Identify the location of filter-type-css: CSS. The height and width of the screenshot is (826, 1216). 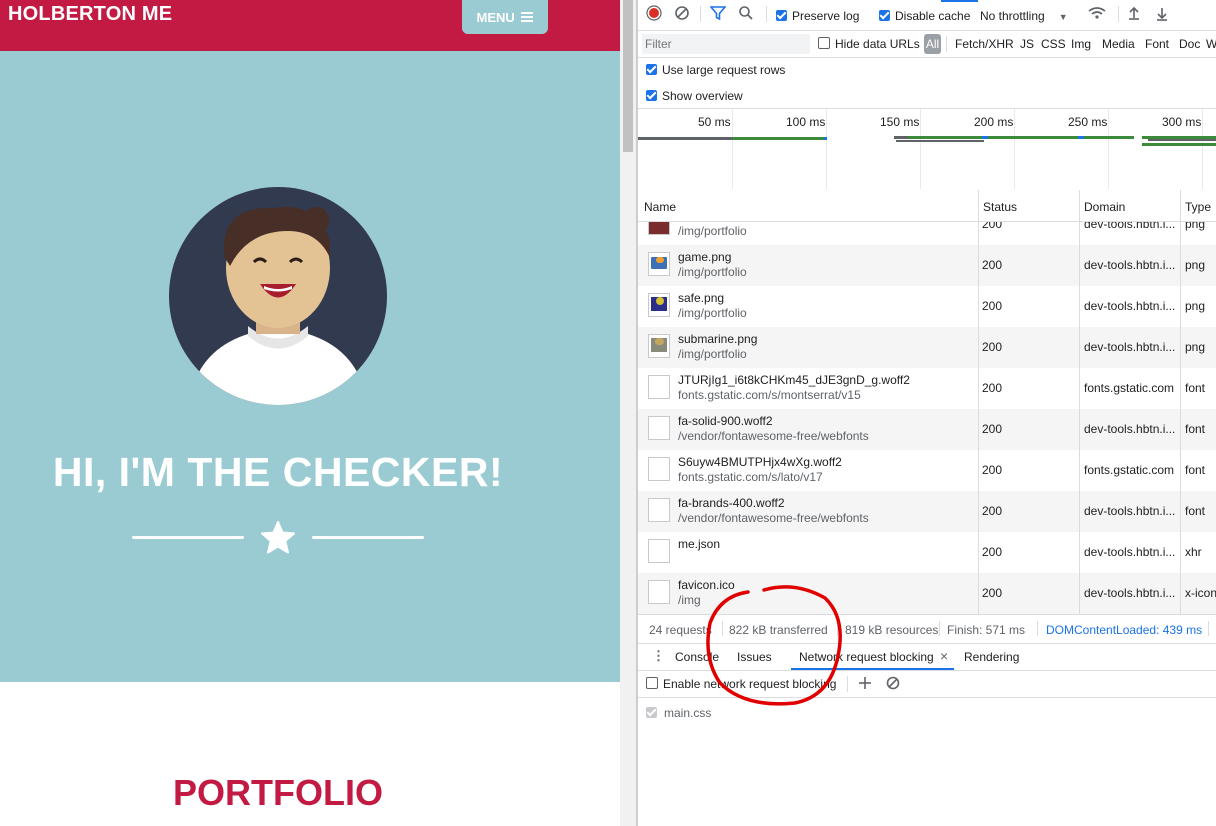
(1053, 44).